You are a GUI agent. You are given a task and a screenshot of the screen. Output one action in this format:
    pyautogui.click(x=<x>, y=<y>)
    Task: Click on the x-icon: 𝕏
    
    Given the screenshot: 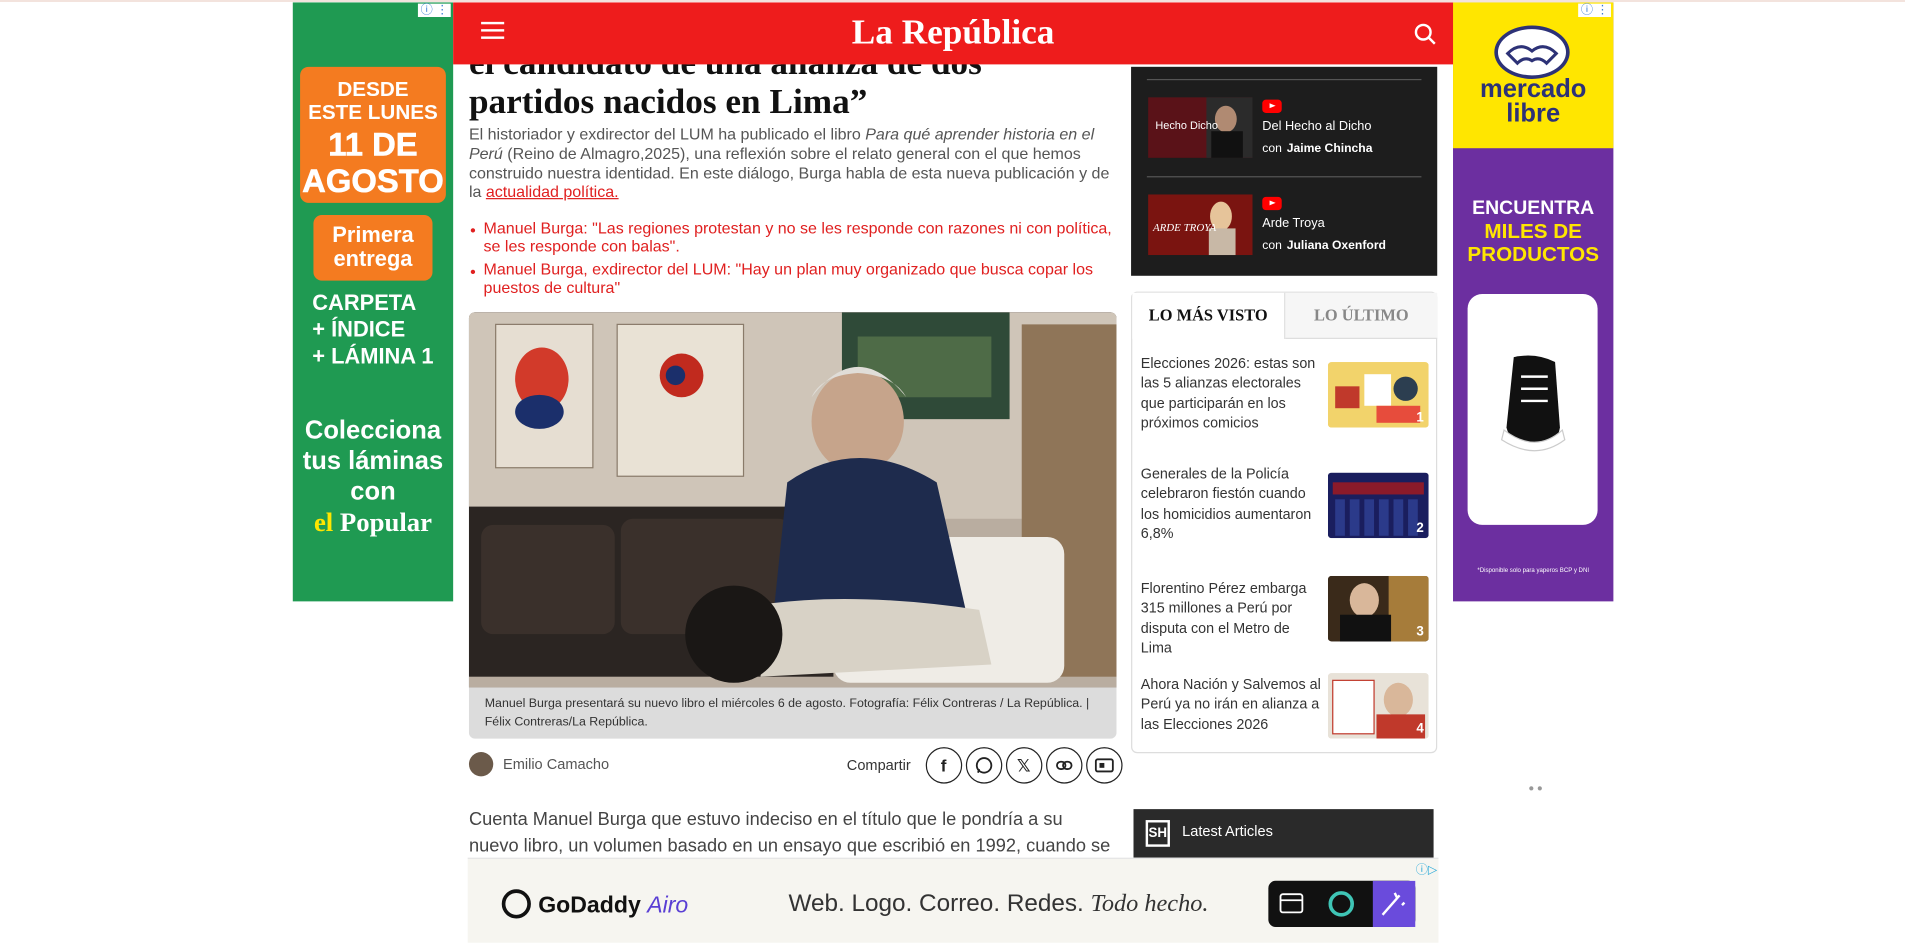 What is the action you would take?
    pyautogui.click(x=1023, y=765)
    